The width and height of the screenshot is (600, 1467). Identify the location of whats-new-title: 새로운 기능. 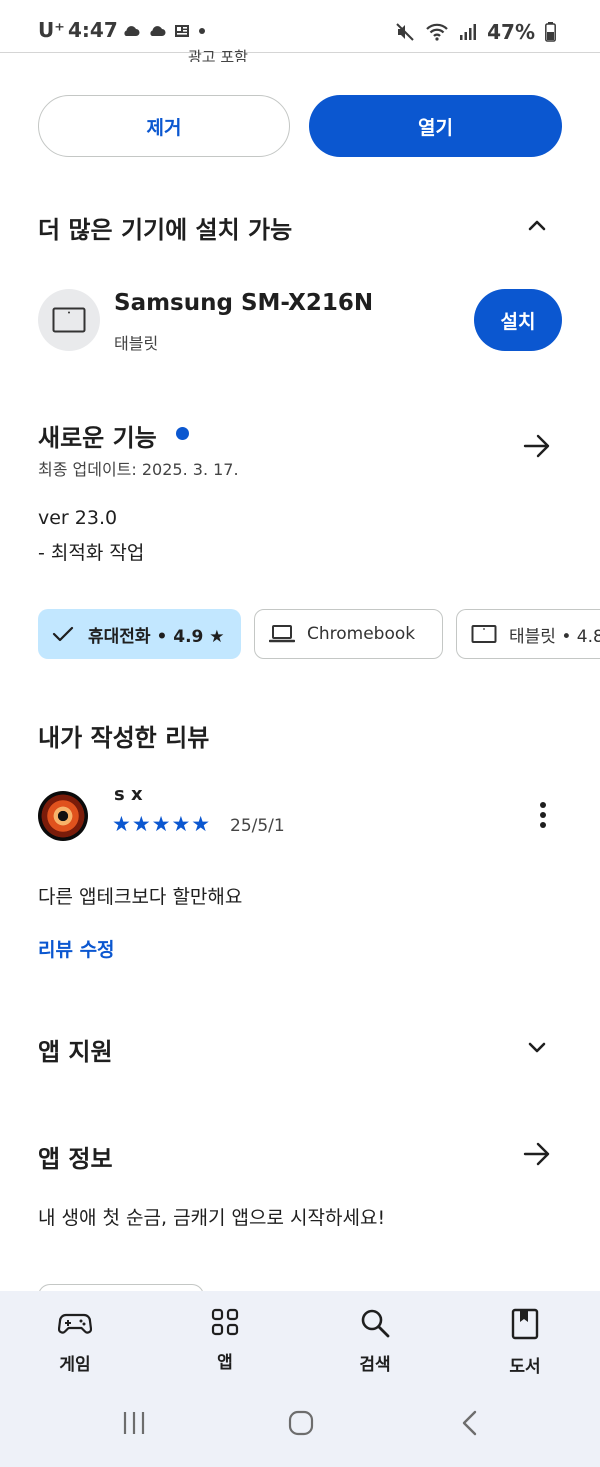
(97, 435).